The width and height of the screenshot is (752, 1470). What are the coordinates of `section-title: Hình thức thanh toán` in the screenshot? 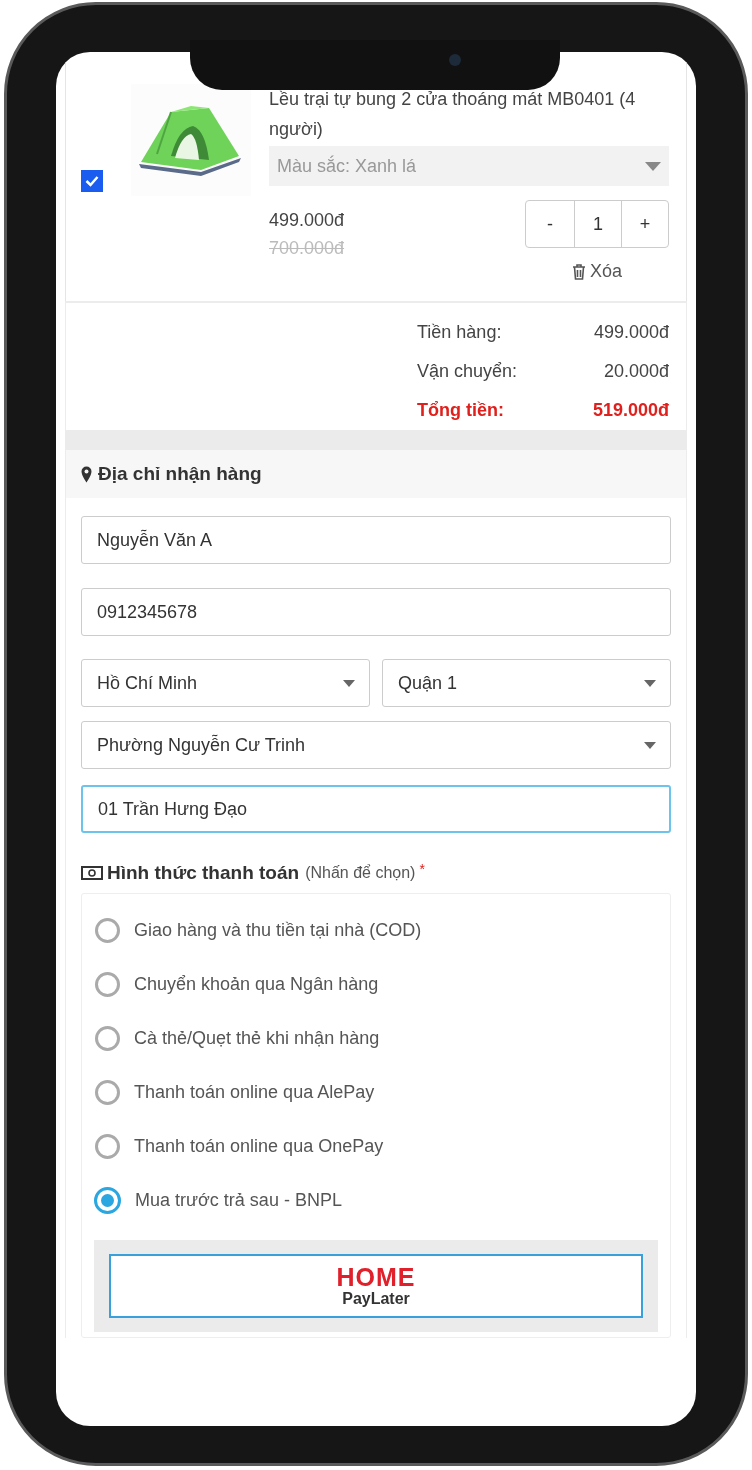 It's located at (203, 873).